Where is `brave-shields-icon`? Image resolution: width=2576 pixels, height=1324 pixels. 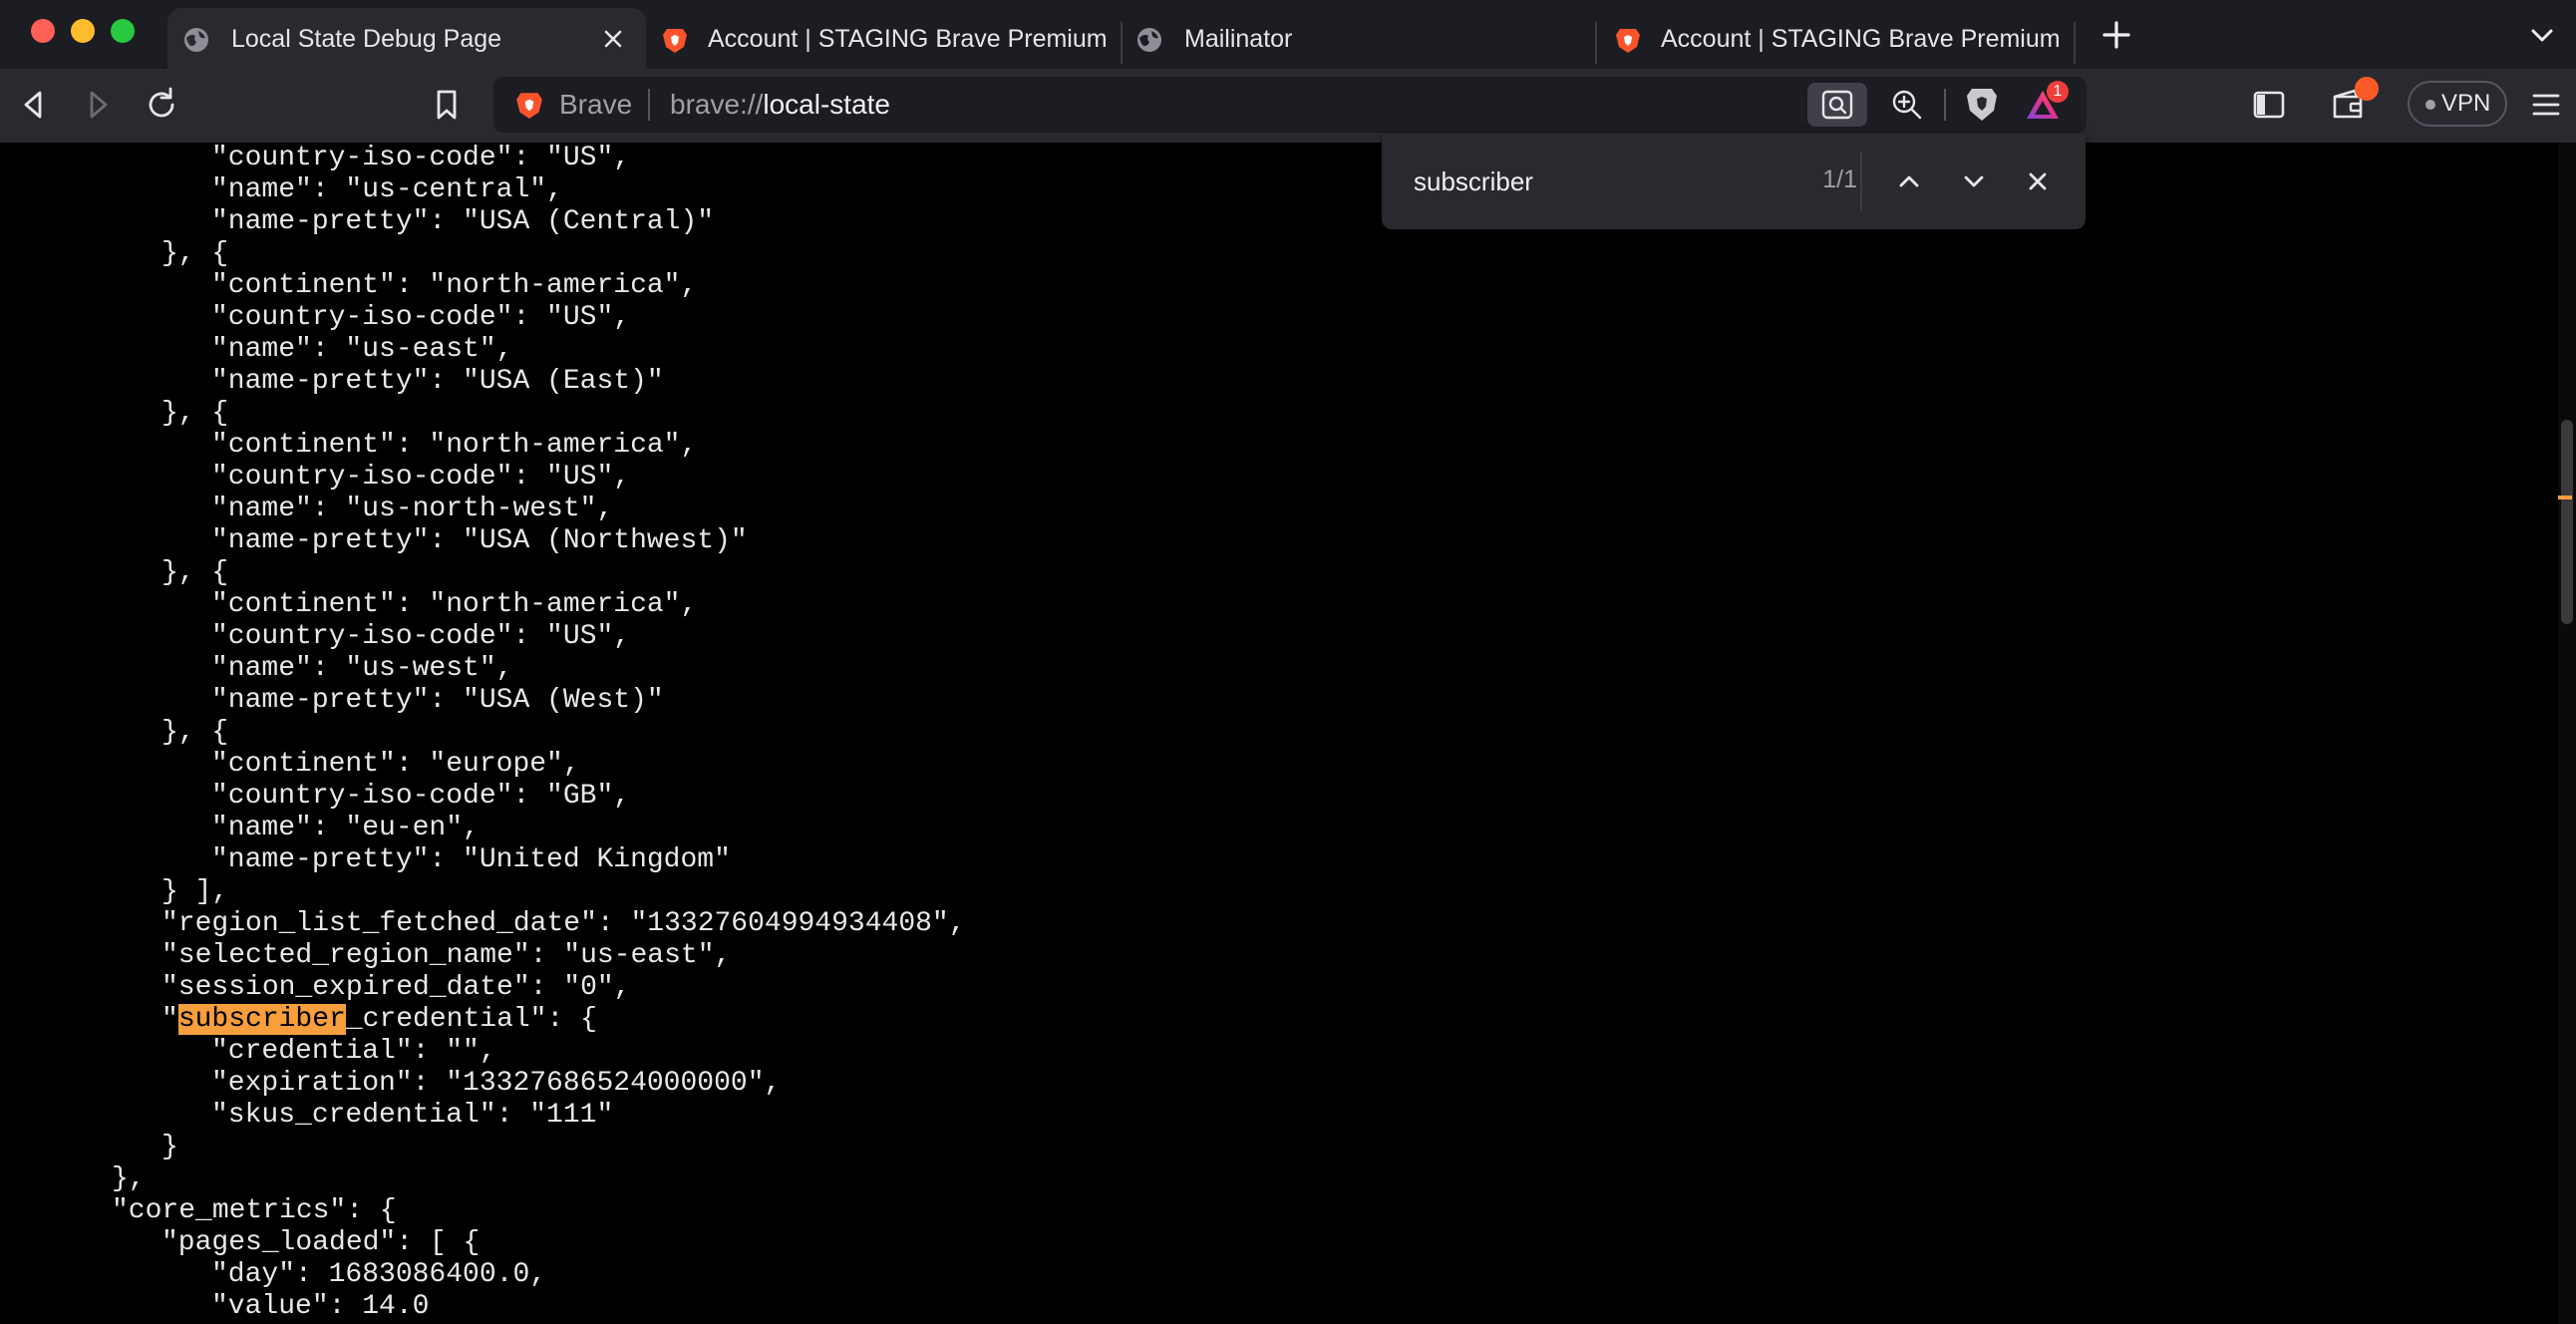 brave-shields-icon is located at coordinates (1982, 105).